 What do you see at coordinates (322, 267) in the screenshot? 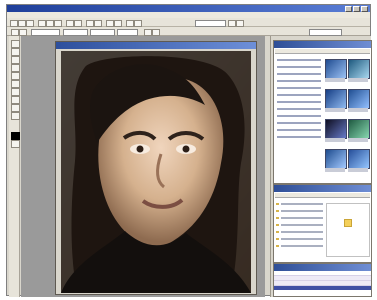
I see `info-panel-header` at bounding box center [322, 267].